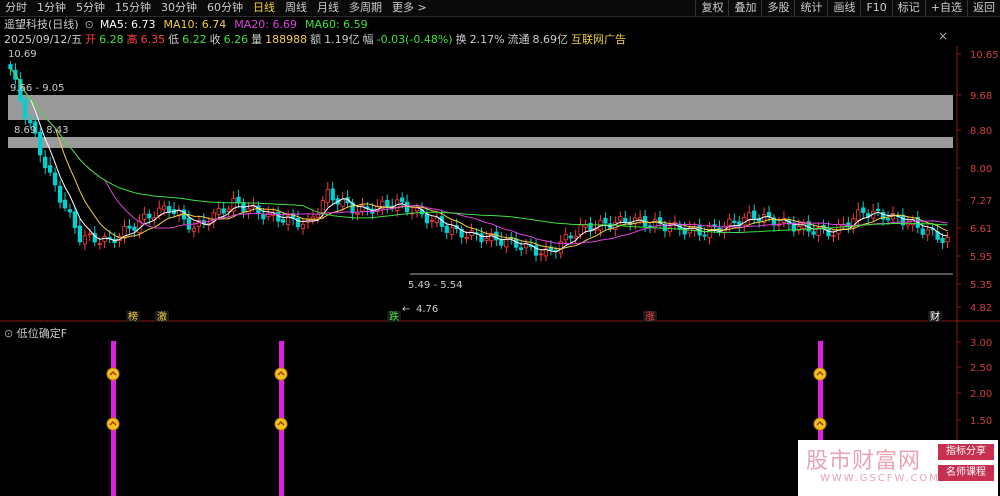 Image resolution: width=1000 pixels, height=496 pixels. What do you see at coordinates (91, 39) in the screenshot?
I see `quote-item: 开` at bounding box center [91, 39].